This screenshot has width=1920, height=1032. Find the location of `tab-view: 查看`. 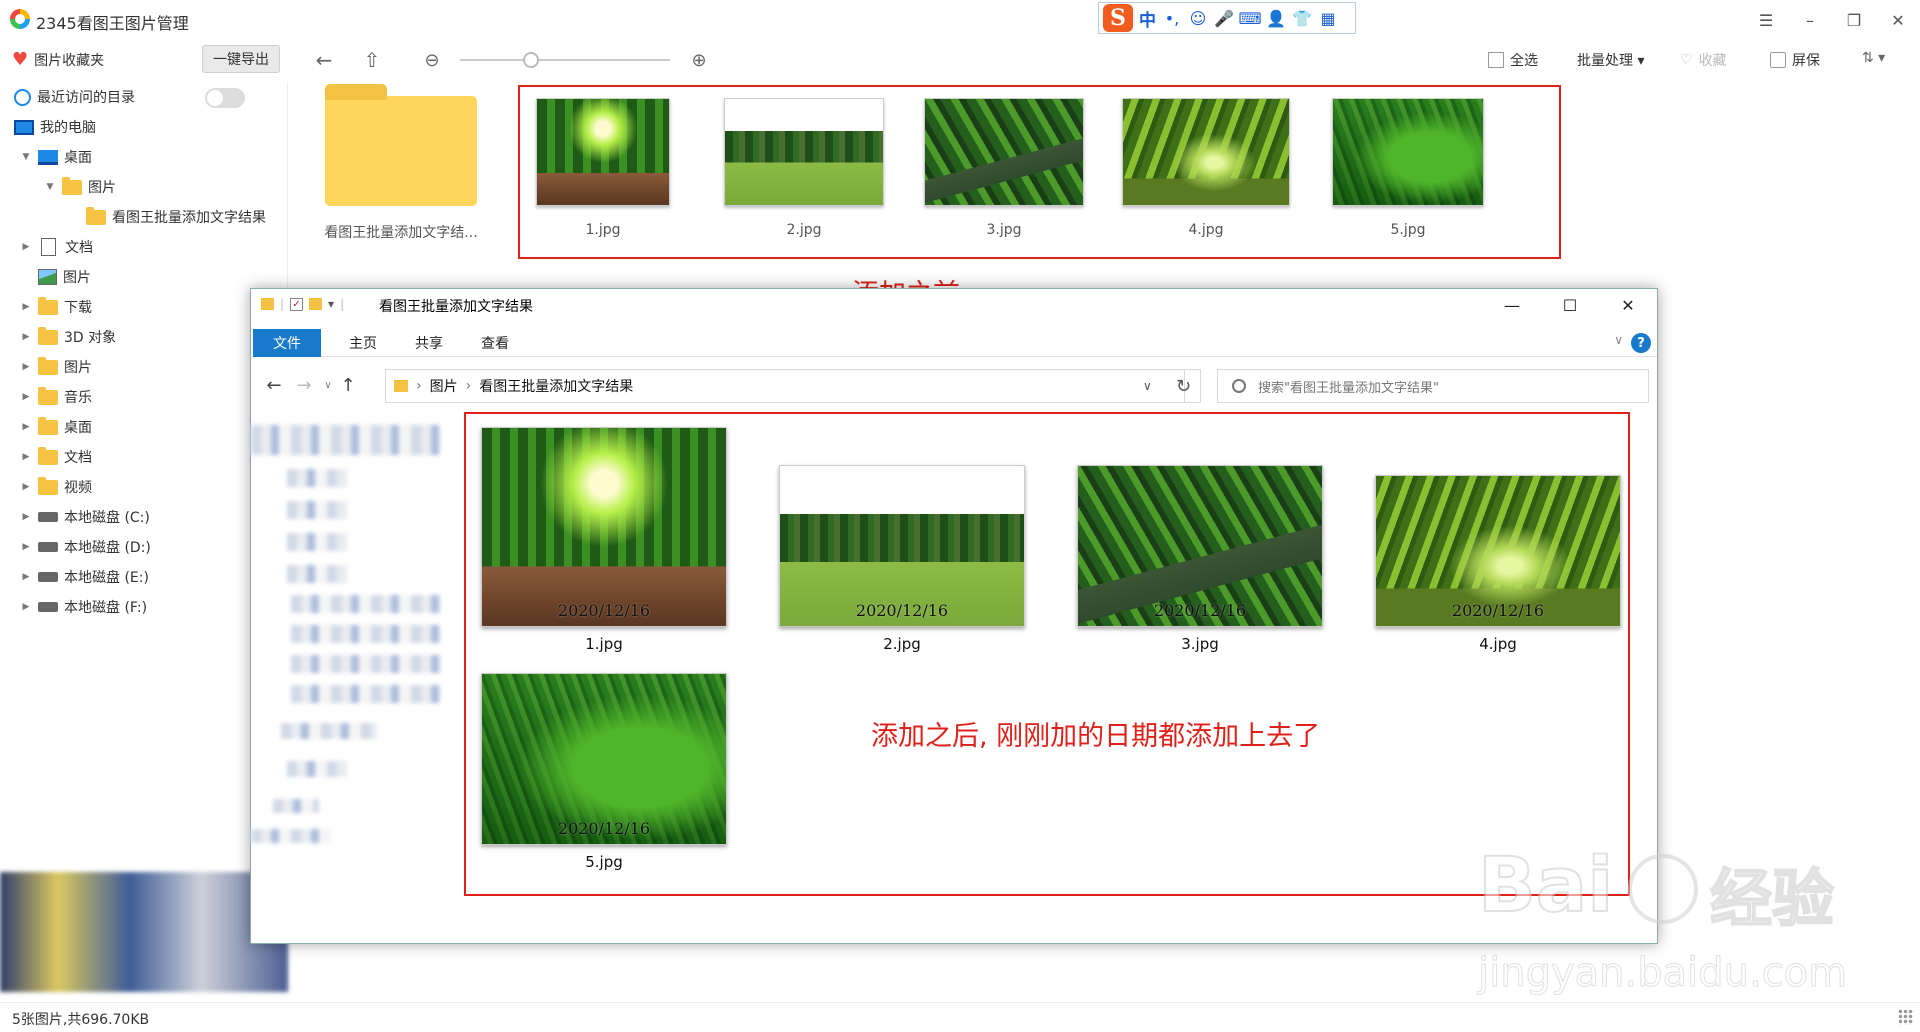

tab-view: 查看 is located at coordinates (495, 343).